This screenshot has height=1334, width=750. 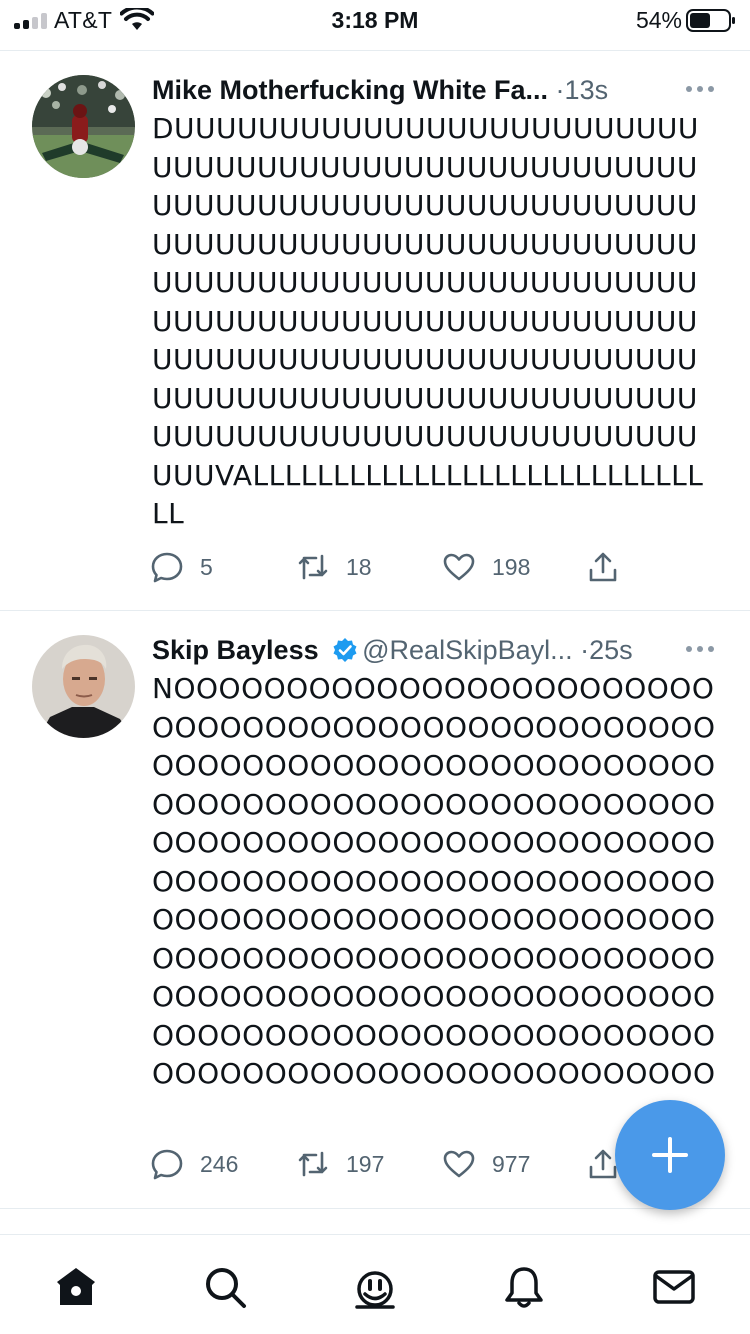 I want to click on like-button: 198, so click(x=486, y=567).